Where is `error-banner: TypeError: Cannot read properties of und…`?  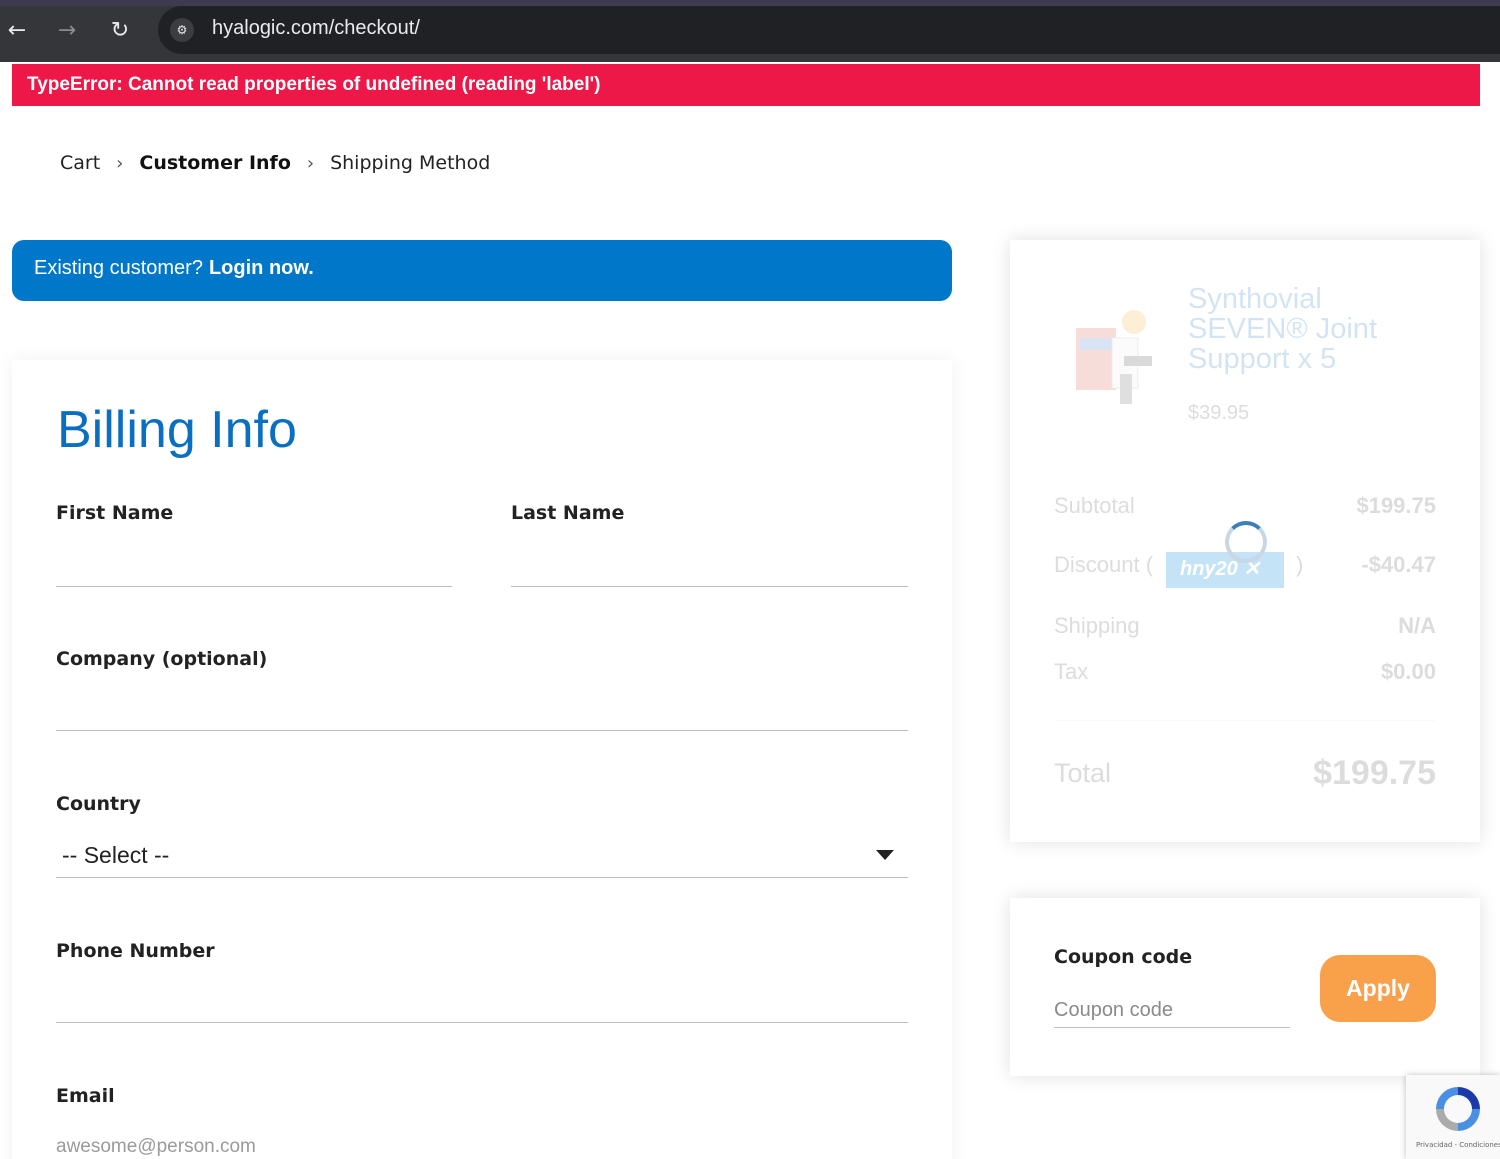
error-banner: TypeError: Cannot read properties of und… is located at coordinates (746, 85).